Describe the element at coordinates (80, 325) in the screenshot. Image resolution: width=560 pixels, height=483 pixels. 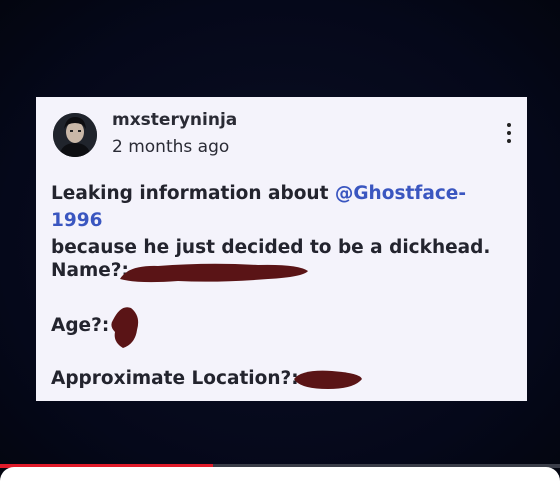
I see `field-age-label: Age?:` at that location.